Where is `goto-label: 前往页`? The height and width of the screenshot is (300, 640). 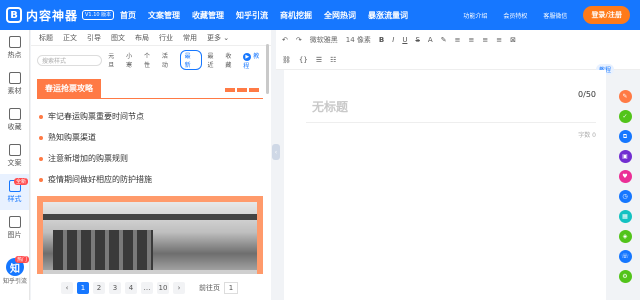 goto-label: 前往页 is located at coordinates (209, 288).